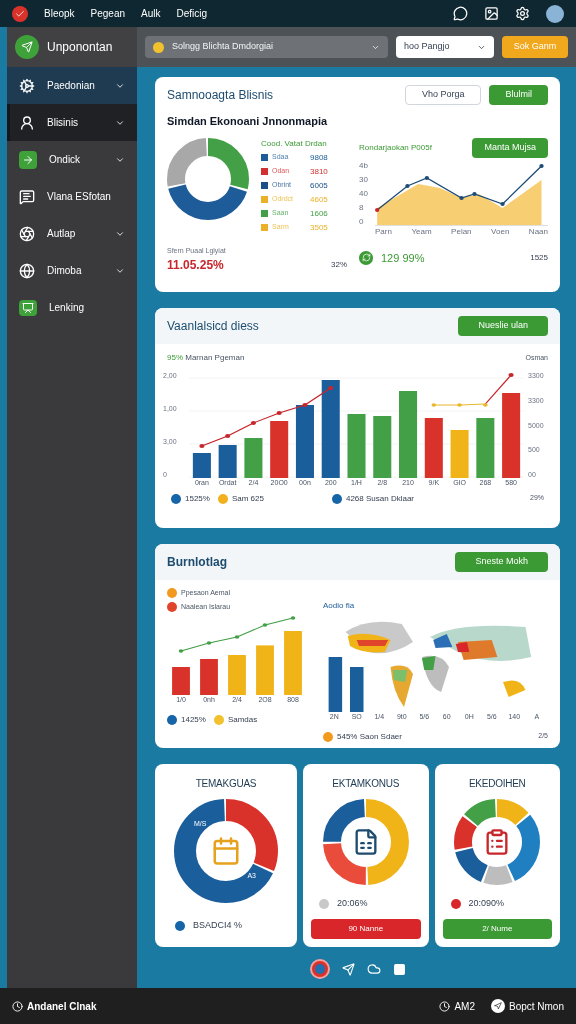  What do you see at coordinates (247, 498) in the screenshot?
I see `legend-text: Sam 625` at bounding box center [247, 498].